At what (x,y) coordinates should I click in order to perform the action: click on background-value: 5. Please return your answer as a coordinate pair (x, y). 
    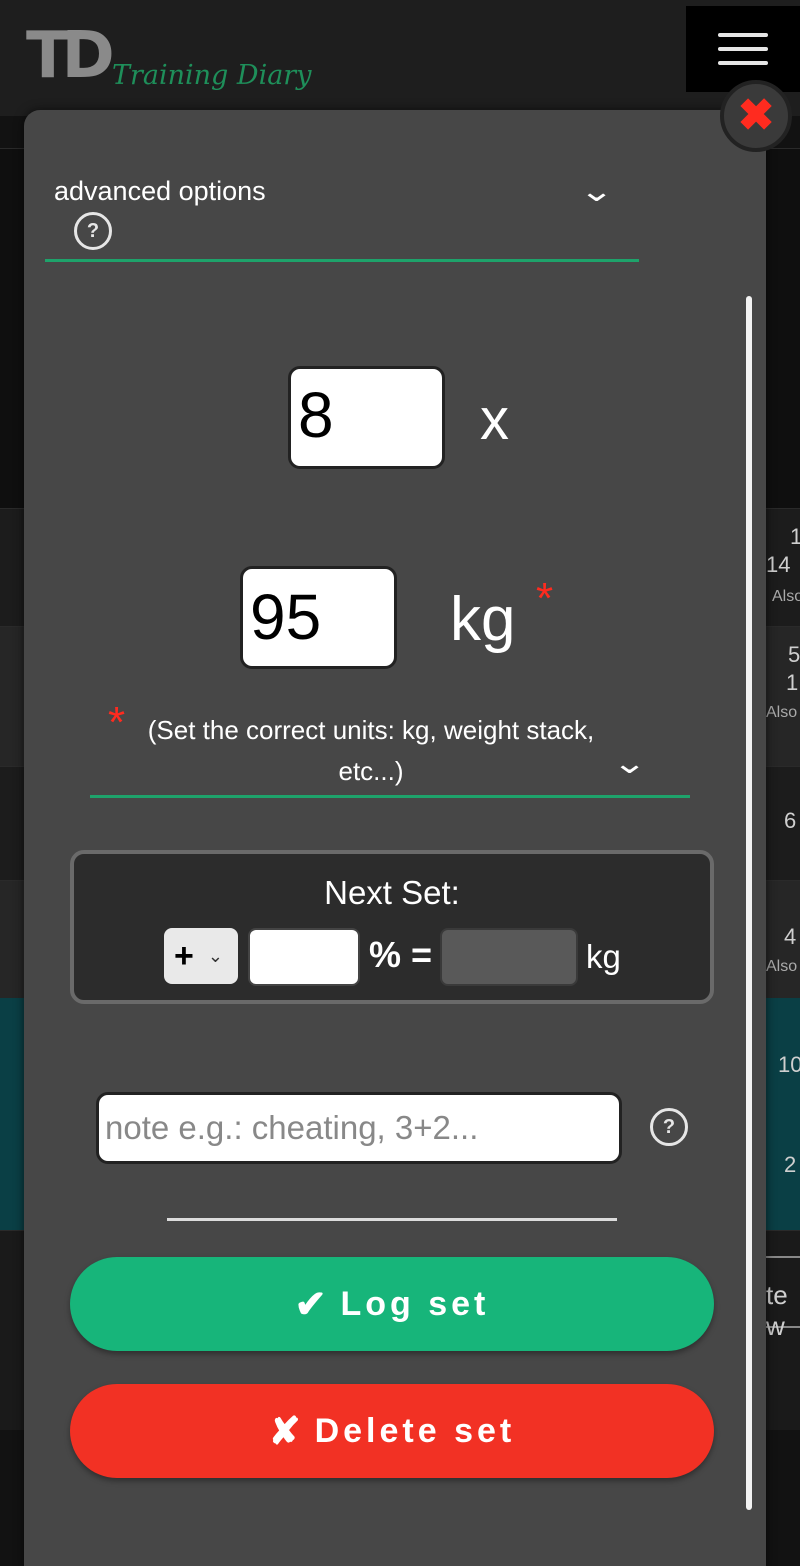
    Looking at the image, I should click on (794, 654).